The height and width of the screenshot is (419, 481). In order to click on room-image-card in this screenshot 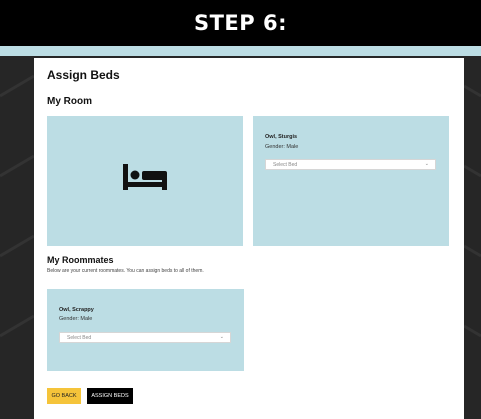, I will do `click(145, 181)`.